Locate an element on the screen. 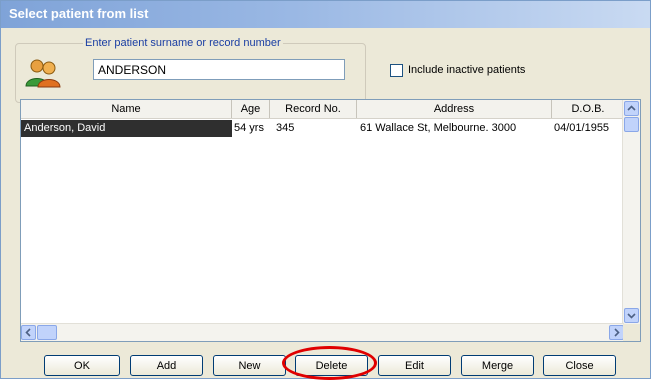  chevron-up-icon is located at coordinates (631, 108).